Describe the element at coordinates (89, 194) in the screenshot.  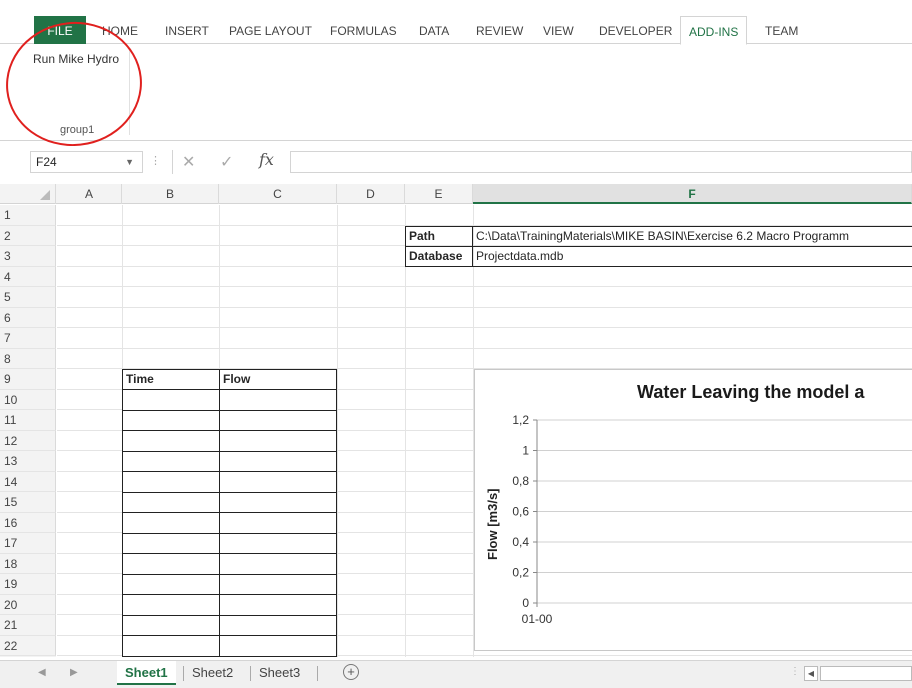
I see `column-header-a: A` at that location.